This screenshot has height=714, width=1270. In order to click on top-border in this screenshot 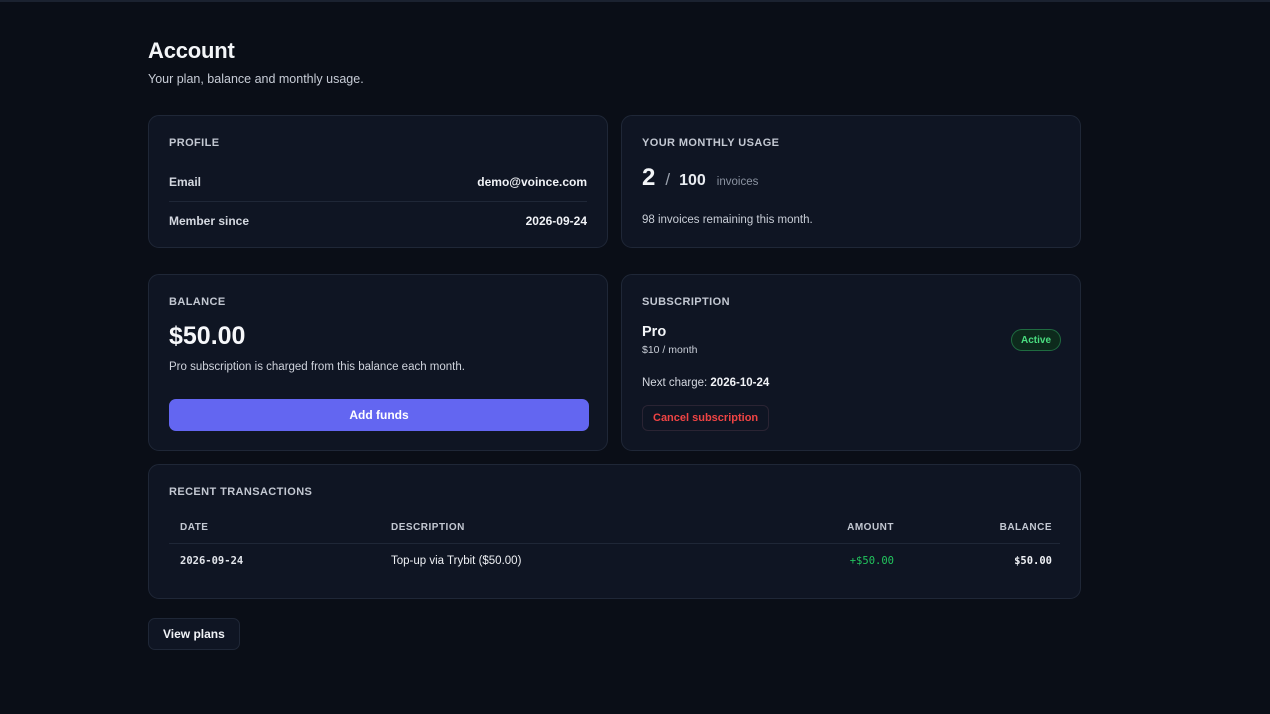, I will do `click(635, 1)`.